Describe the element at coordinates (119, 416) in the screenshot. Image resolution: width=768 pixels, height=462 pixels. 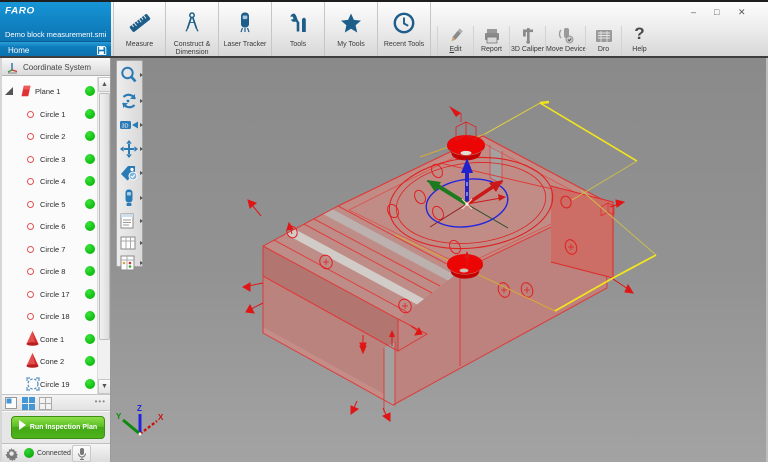
I see `svg-text: Y` at that location.